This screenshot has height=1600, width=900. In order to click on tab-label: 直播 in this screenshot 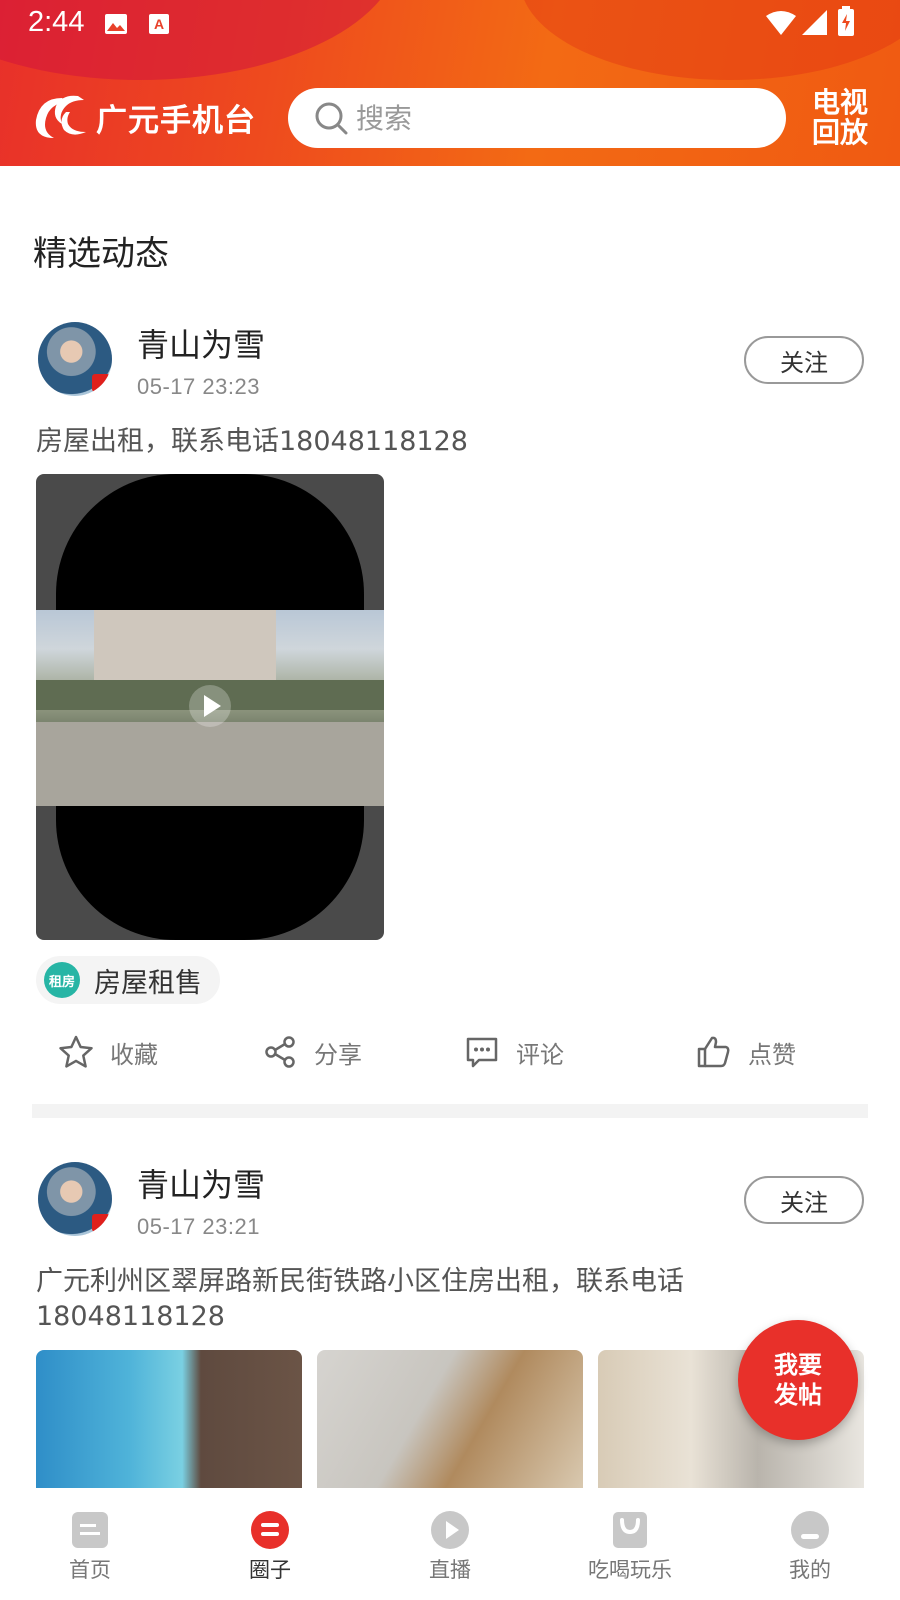, I will do `click(450, 1570)`.